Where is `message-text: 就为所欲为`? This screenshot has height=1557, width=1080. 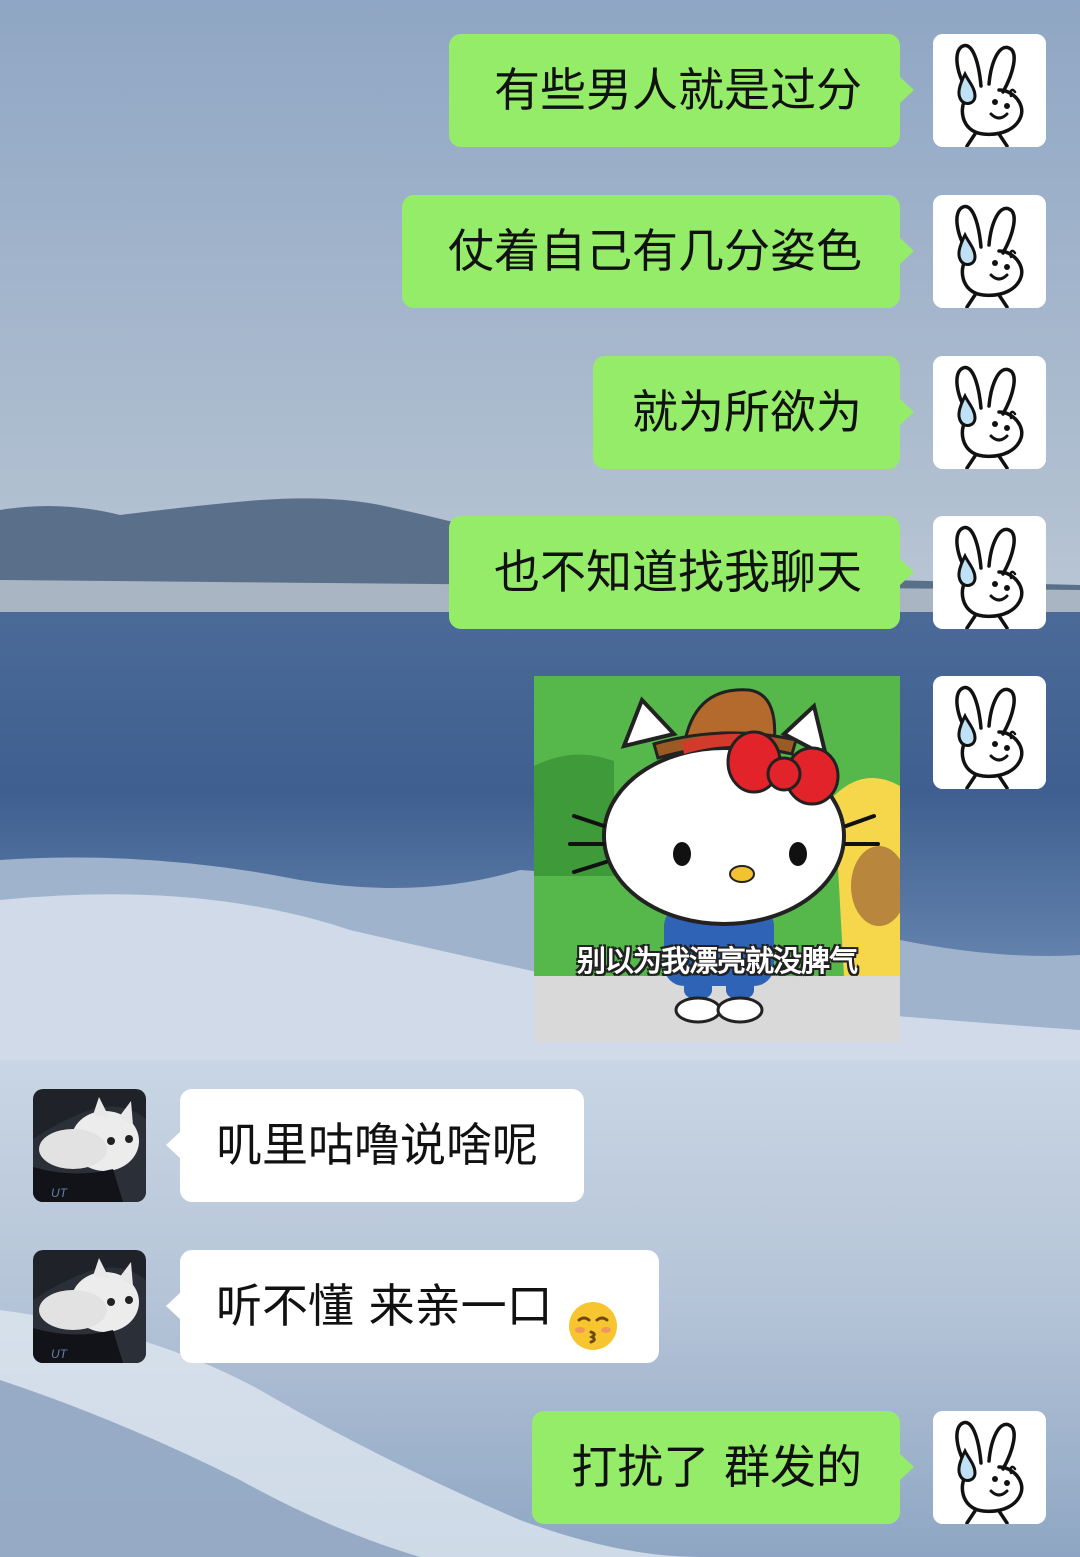
message-text: 就为所欲为 is located at coordinates (747, 412).